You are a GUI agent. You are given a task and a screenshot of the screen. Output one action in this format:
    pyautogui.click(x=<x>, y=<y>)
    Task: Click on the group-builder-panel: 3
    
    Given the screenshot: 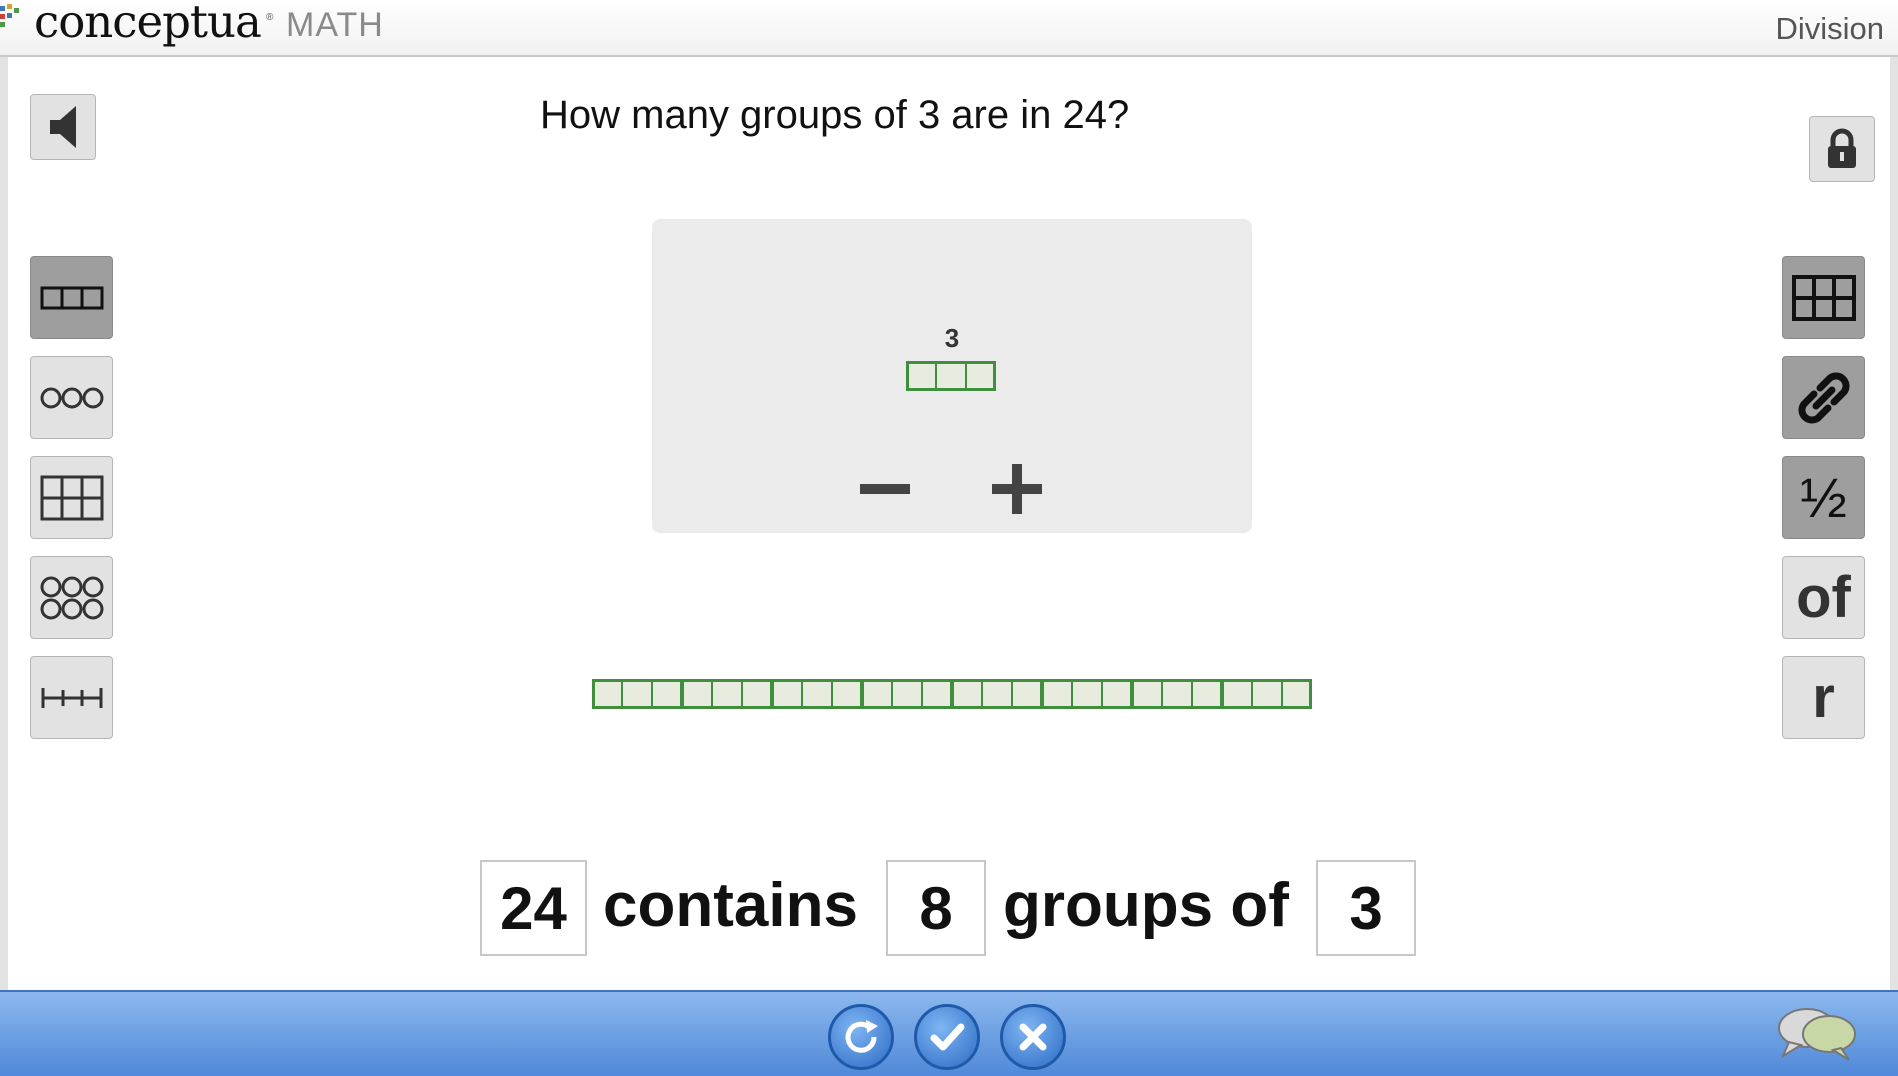 What is the action you would take?
    pyautogui.click(x=952, y=376)
    